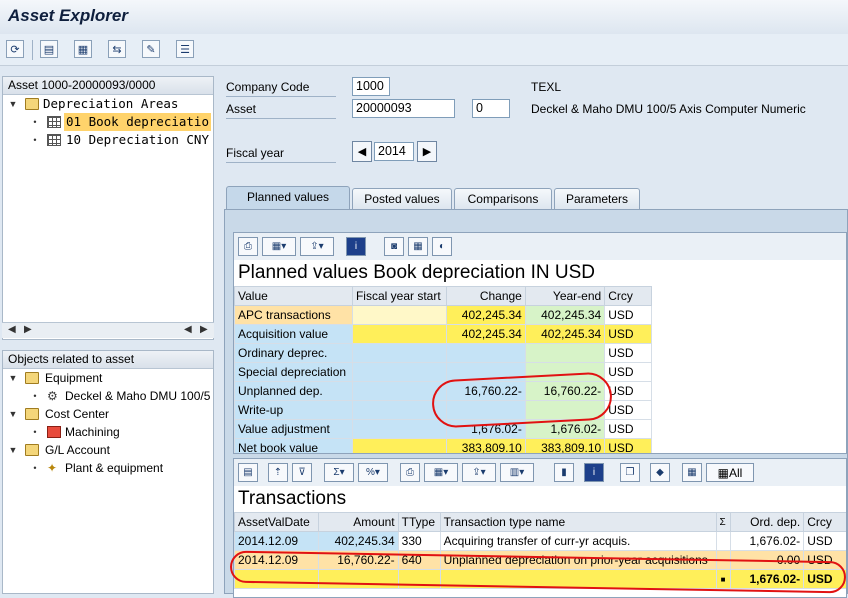  What do you see at coordinates (302, 472) in the screenshot?
I see `filter-icon: ⊽` at bounding box center [302, 472].